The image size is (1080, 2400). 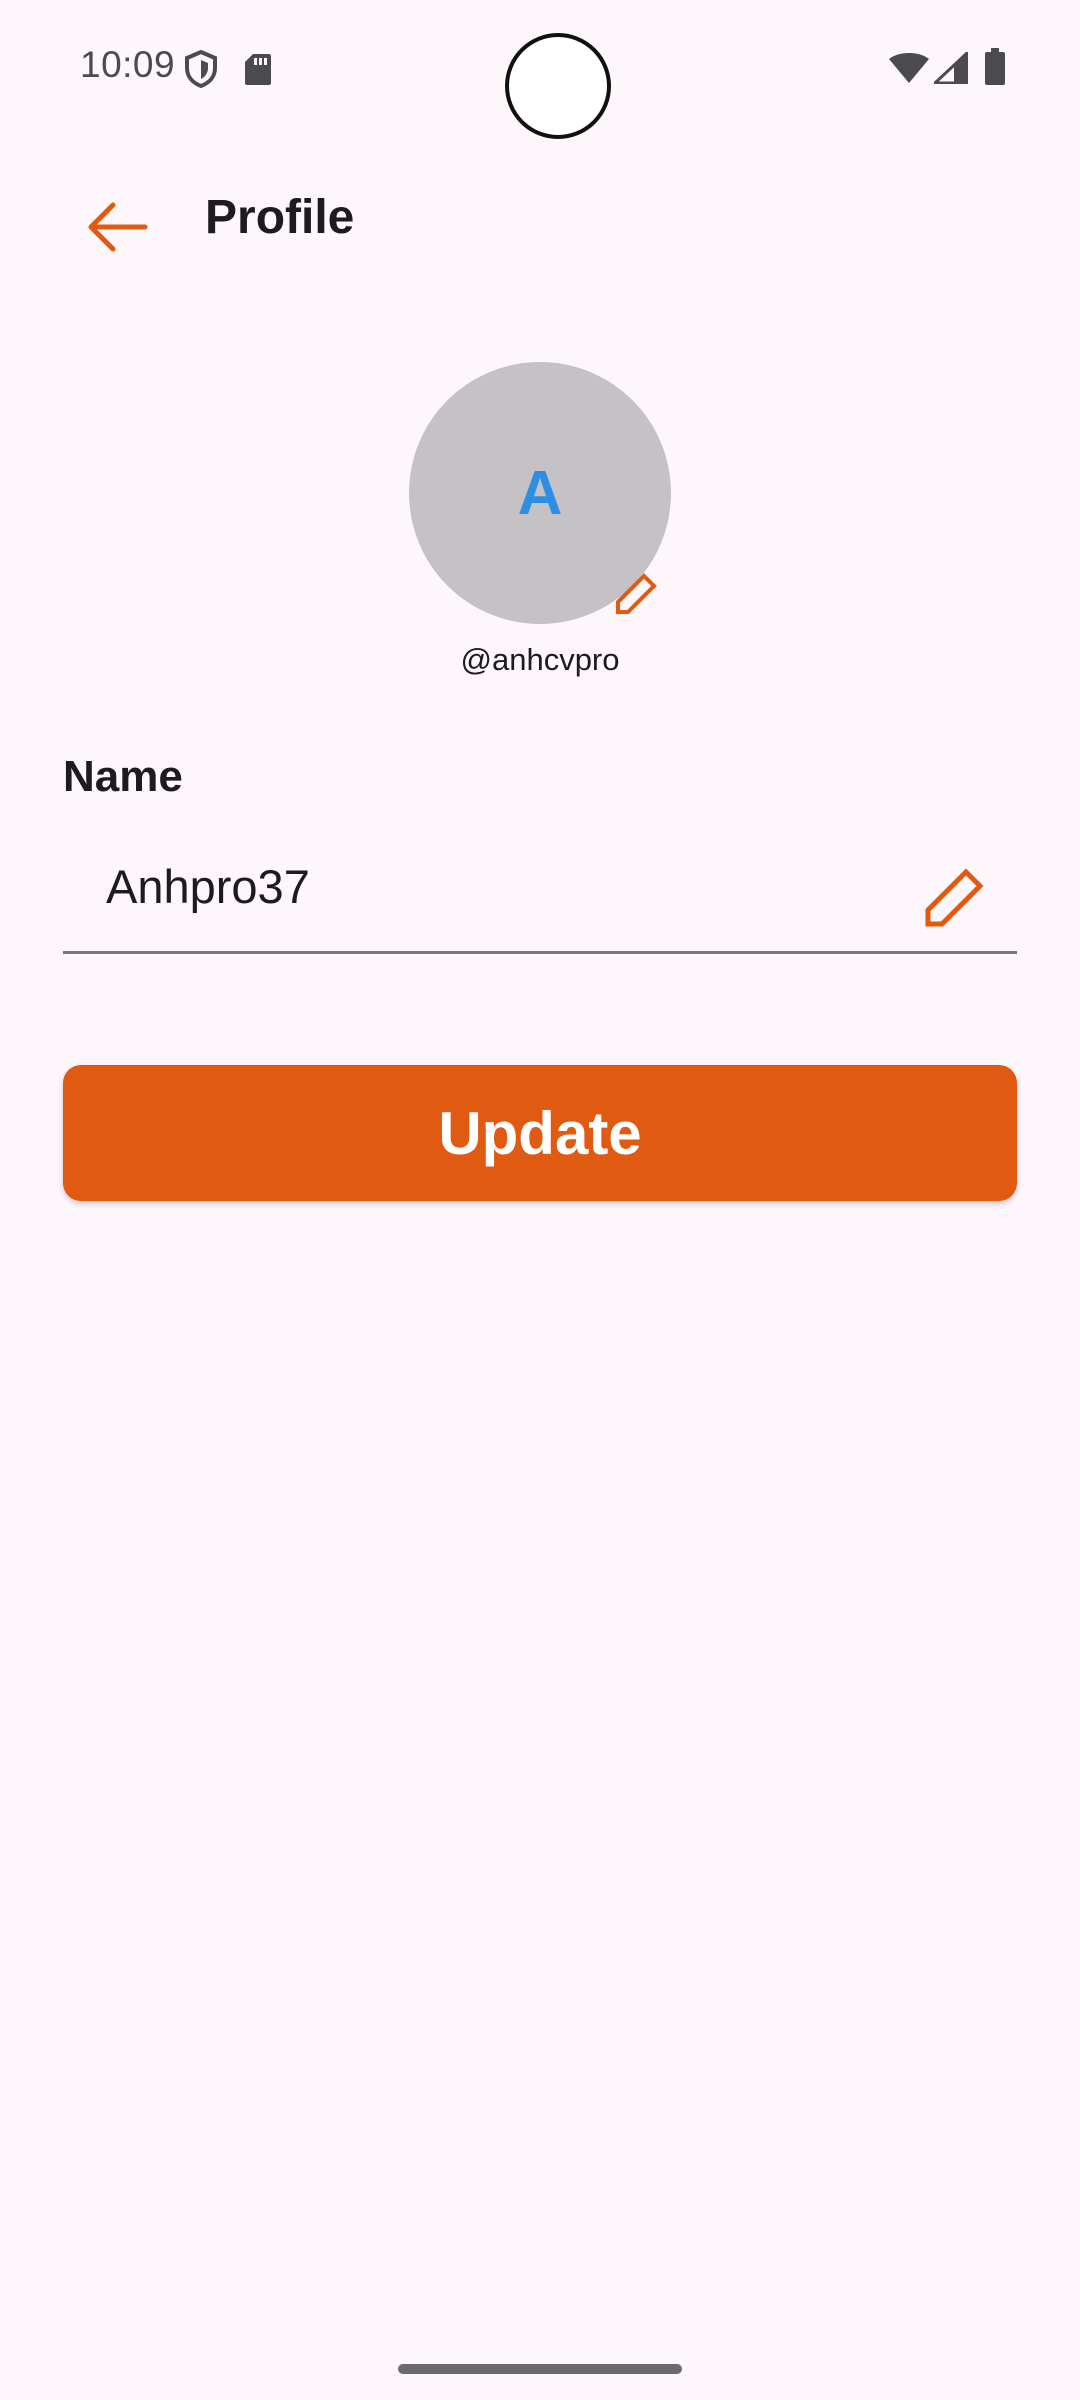 What do you see at coordinates (540, 2369) in the screenshot?
I see `gesture-nav-handle` at bounding box center [540, 2369].